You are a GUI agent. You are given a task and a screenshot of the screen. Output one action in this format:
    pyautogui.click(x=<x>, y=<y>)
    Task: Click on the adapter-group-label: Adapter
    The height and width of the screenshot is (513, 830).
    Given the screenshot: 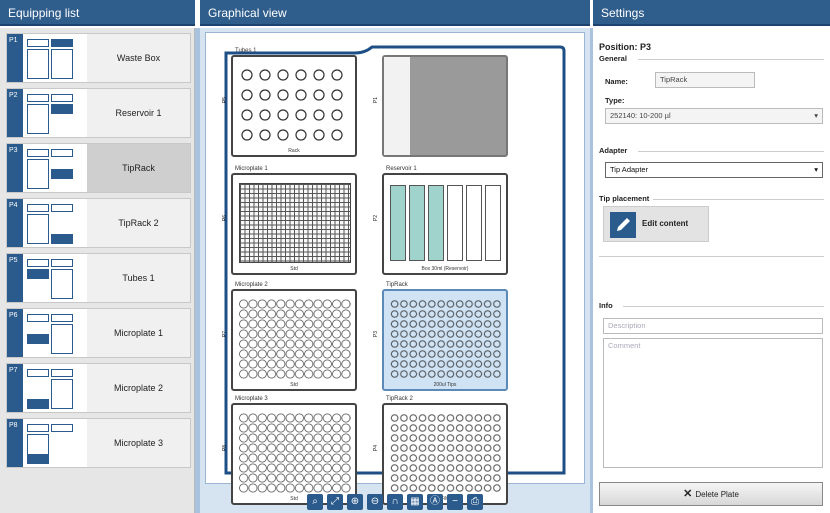 What is the action you would take?
    pyautogui.click(x=613, y=150)
    